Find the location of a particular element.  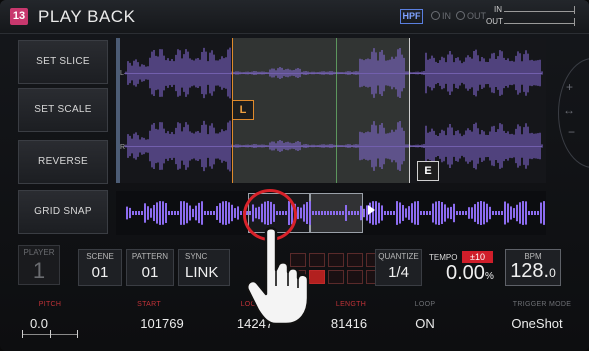

player-label: PLAYER is located at coordinates (39, 252).